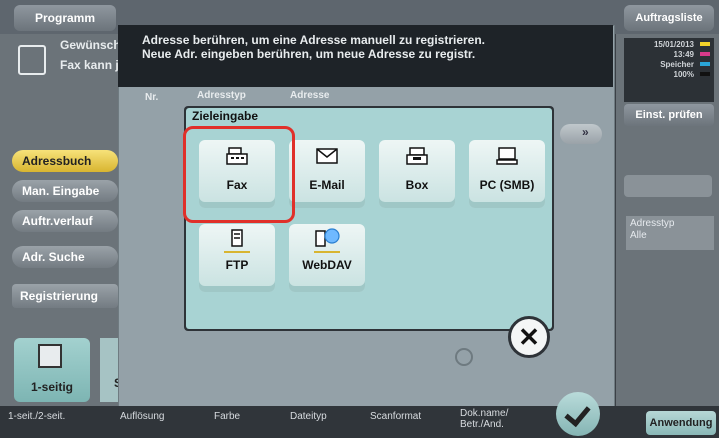 Image resolution: width=719 pixels, height=438 pixels. What do you see at coordinates (65, 221) in the screenshot?
I see `job-history-button: Auftr.verlauf` at bounding box center [65, 221].